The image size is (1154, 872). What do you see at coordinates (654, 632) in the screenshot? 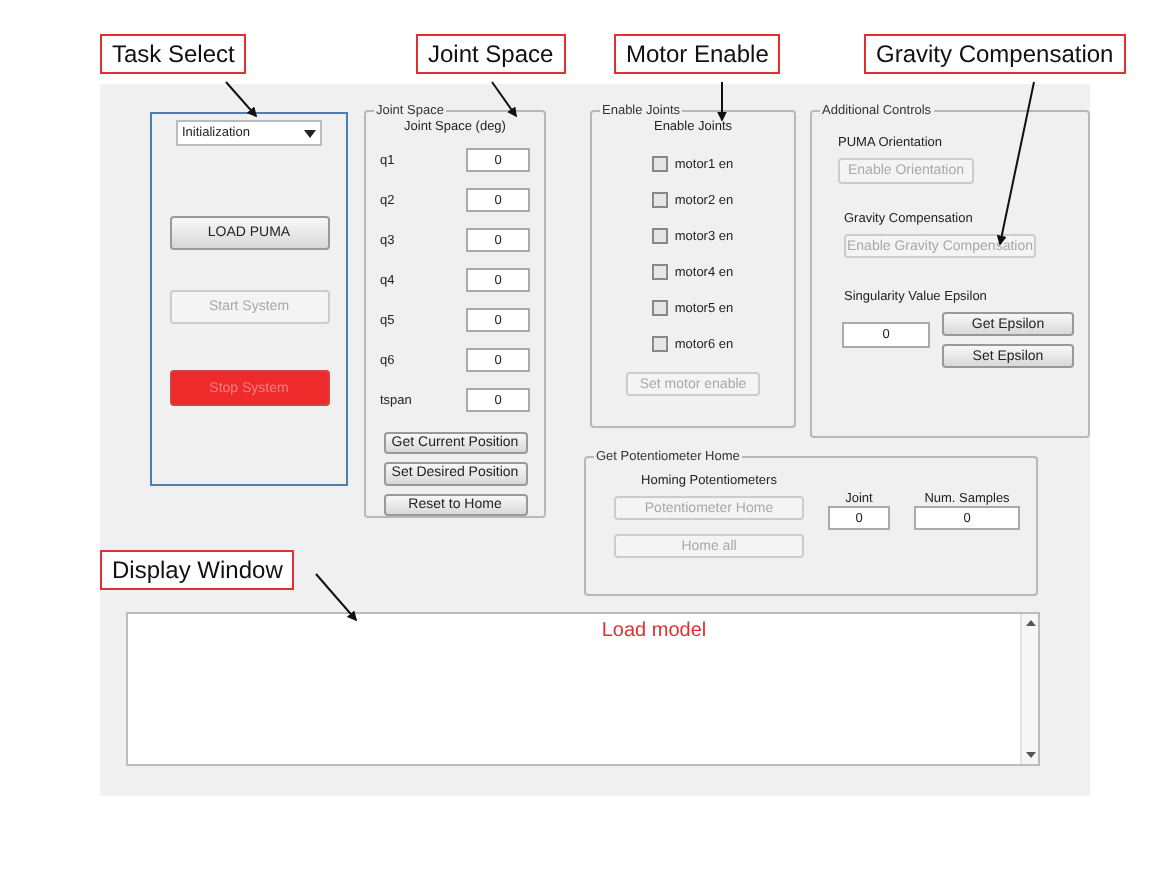
I see `display-message: Load model` at bounding box center [654, 632].